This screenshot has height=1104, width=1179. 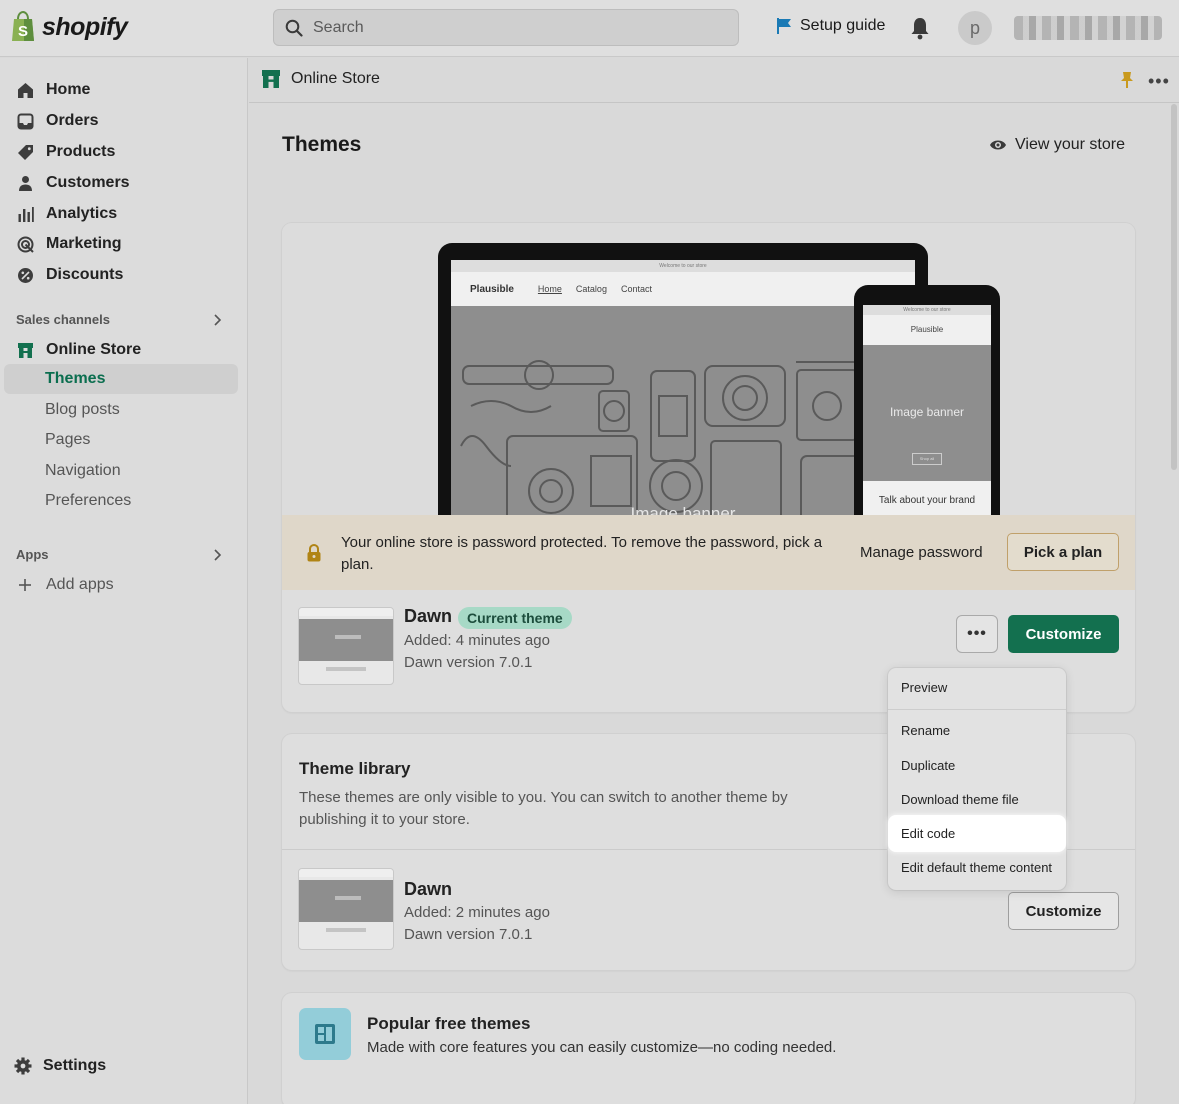 I want to click on top-bar: S shopify Setup guide p, so click(x=589, y=28).